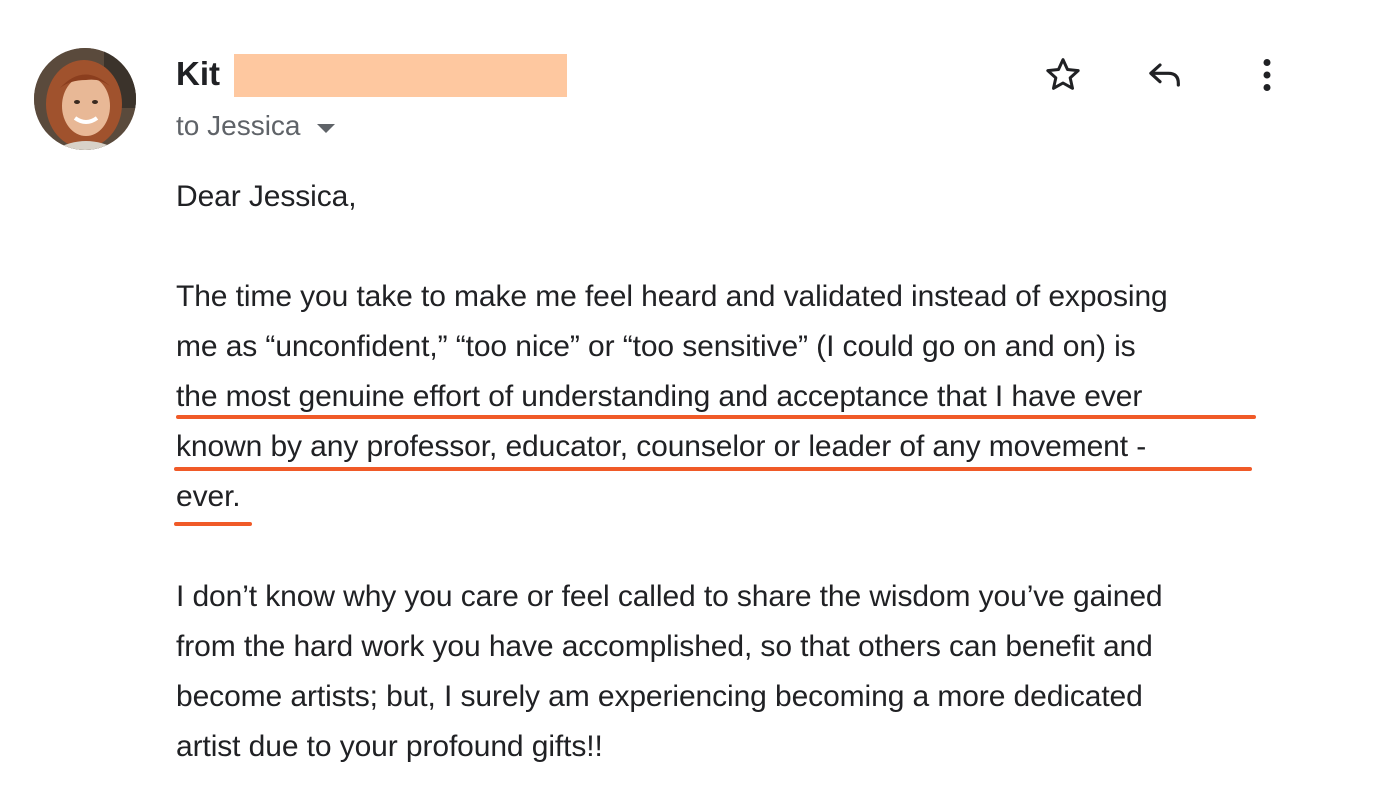 This screenshot has width=1400, height=800. I want to click on paragraph-2-line-4: artist due to your profound gifts!!, so click(389, 746).